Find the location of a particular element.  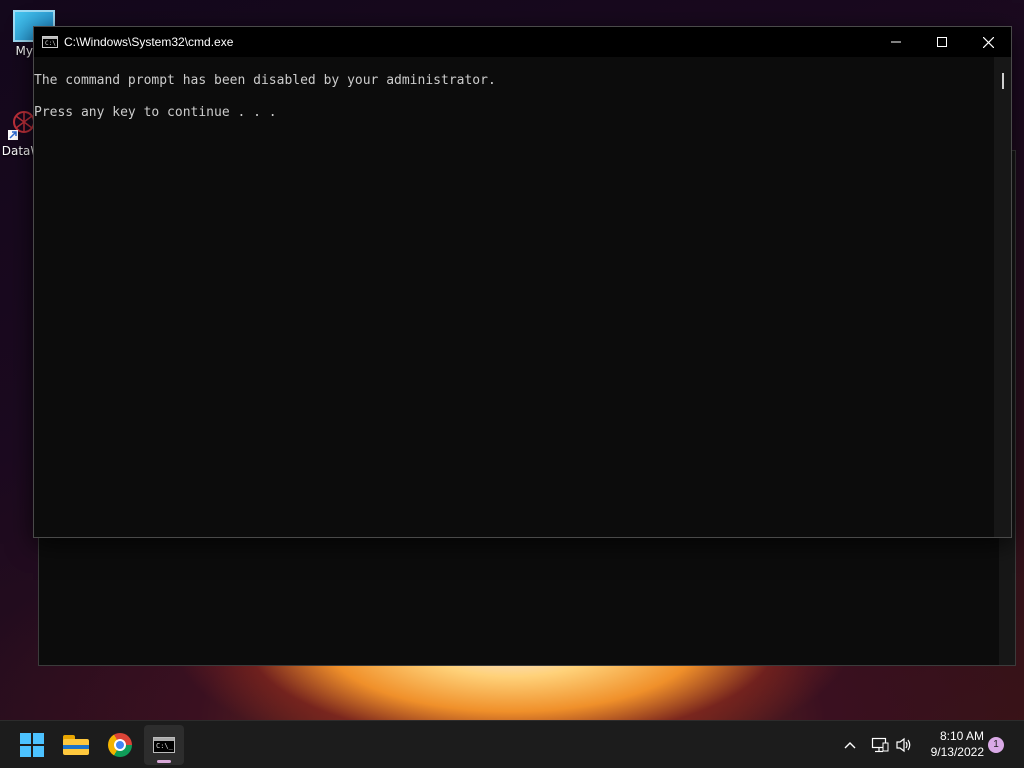

show-hidden-icons-button is located at coordinates (850, 745).